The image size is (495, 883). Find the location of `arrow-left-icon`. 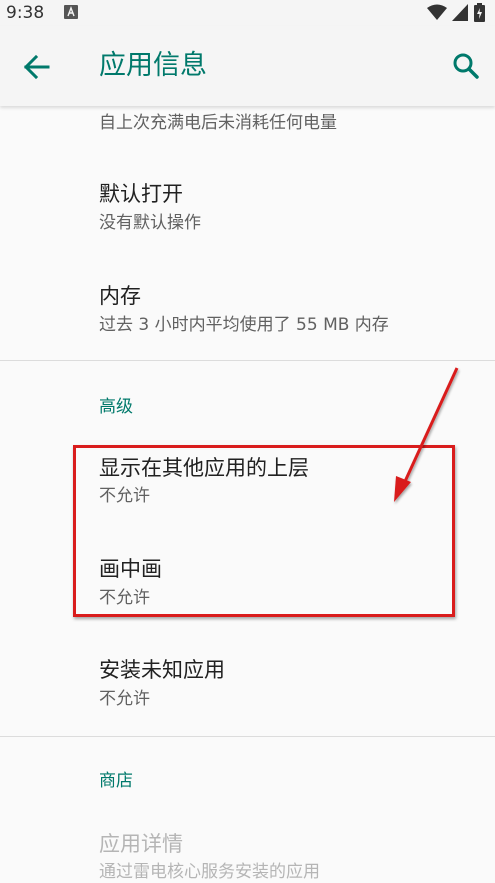

arrow-left-icon is located at coordinates (36, 67).